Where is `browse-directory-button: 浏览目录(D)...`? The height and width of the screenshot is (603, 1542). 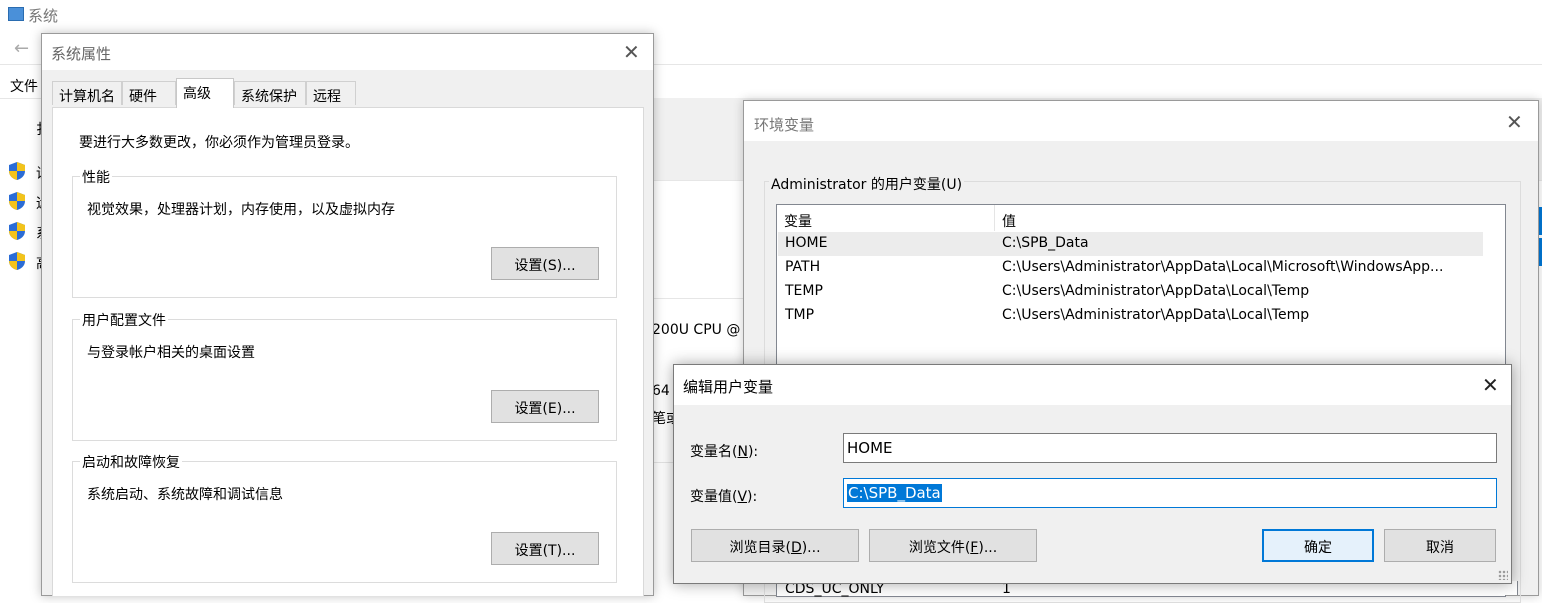 browse-directory-button: 浏览目录(D)... is located at coordinates (775, 545).